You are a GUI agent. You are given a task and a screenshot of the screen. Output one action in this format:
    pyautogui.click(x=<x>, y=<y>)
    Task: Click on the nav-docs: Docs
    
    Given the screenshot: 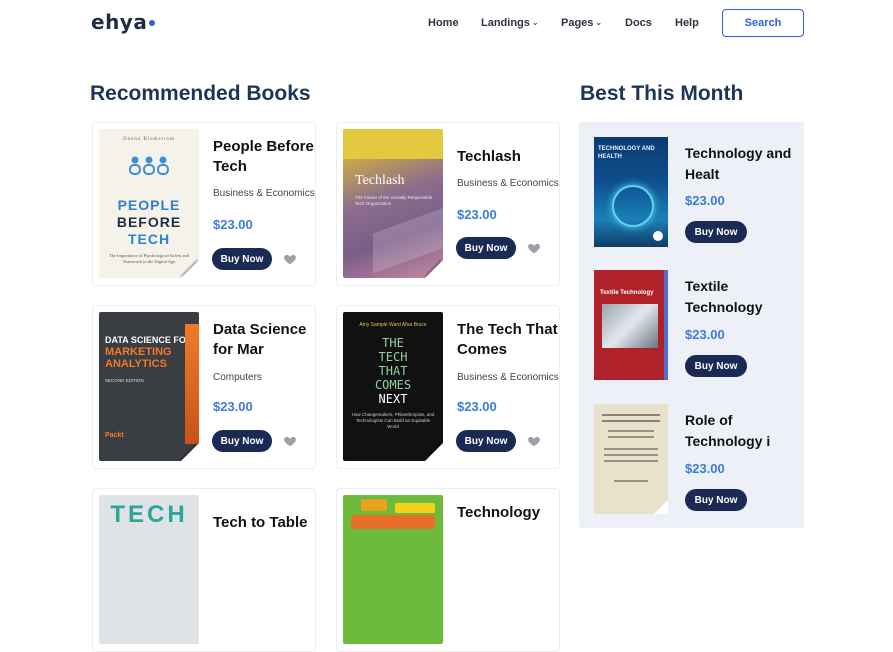 What is the action you would take?
    pyautogui.click(x=638, y=23)
    